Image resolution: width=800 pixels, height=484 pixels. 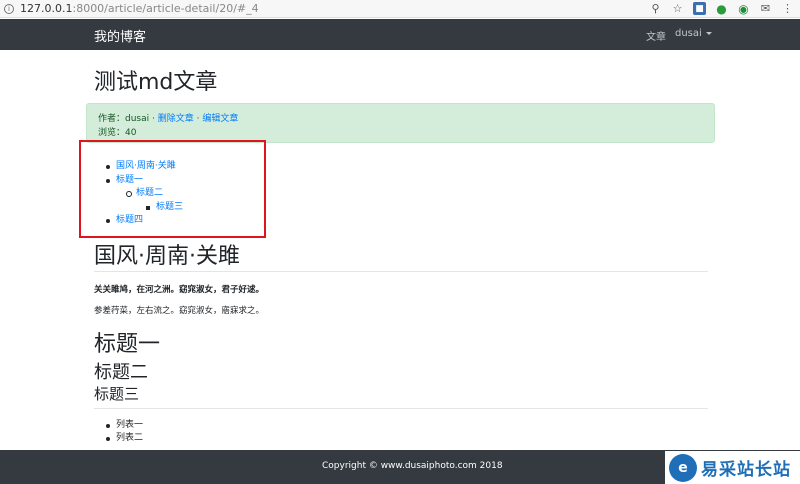 I want to click on footer-copyright: Copyright © www.dusaiphoto.com 2018, so click(x=412, y=466).